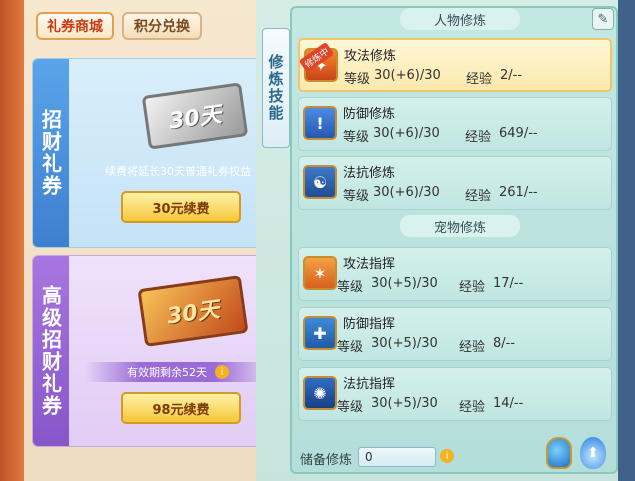 This screenshot has width=635, height=481. What do you see at coordinates (51, 351) in the screenshot?
I see `coupon-card-title: 高级招财礼券` at bounding box center [51, 351].